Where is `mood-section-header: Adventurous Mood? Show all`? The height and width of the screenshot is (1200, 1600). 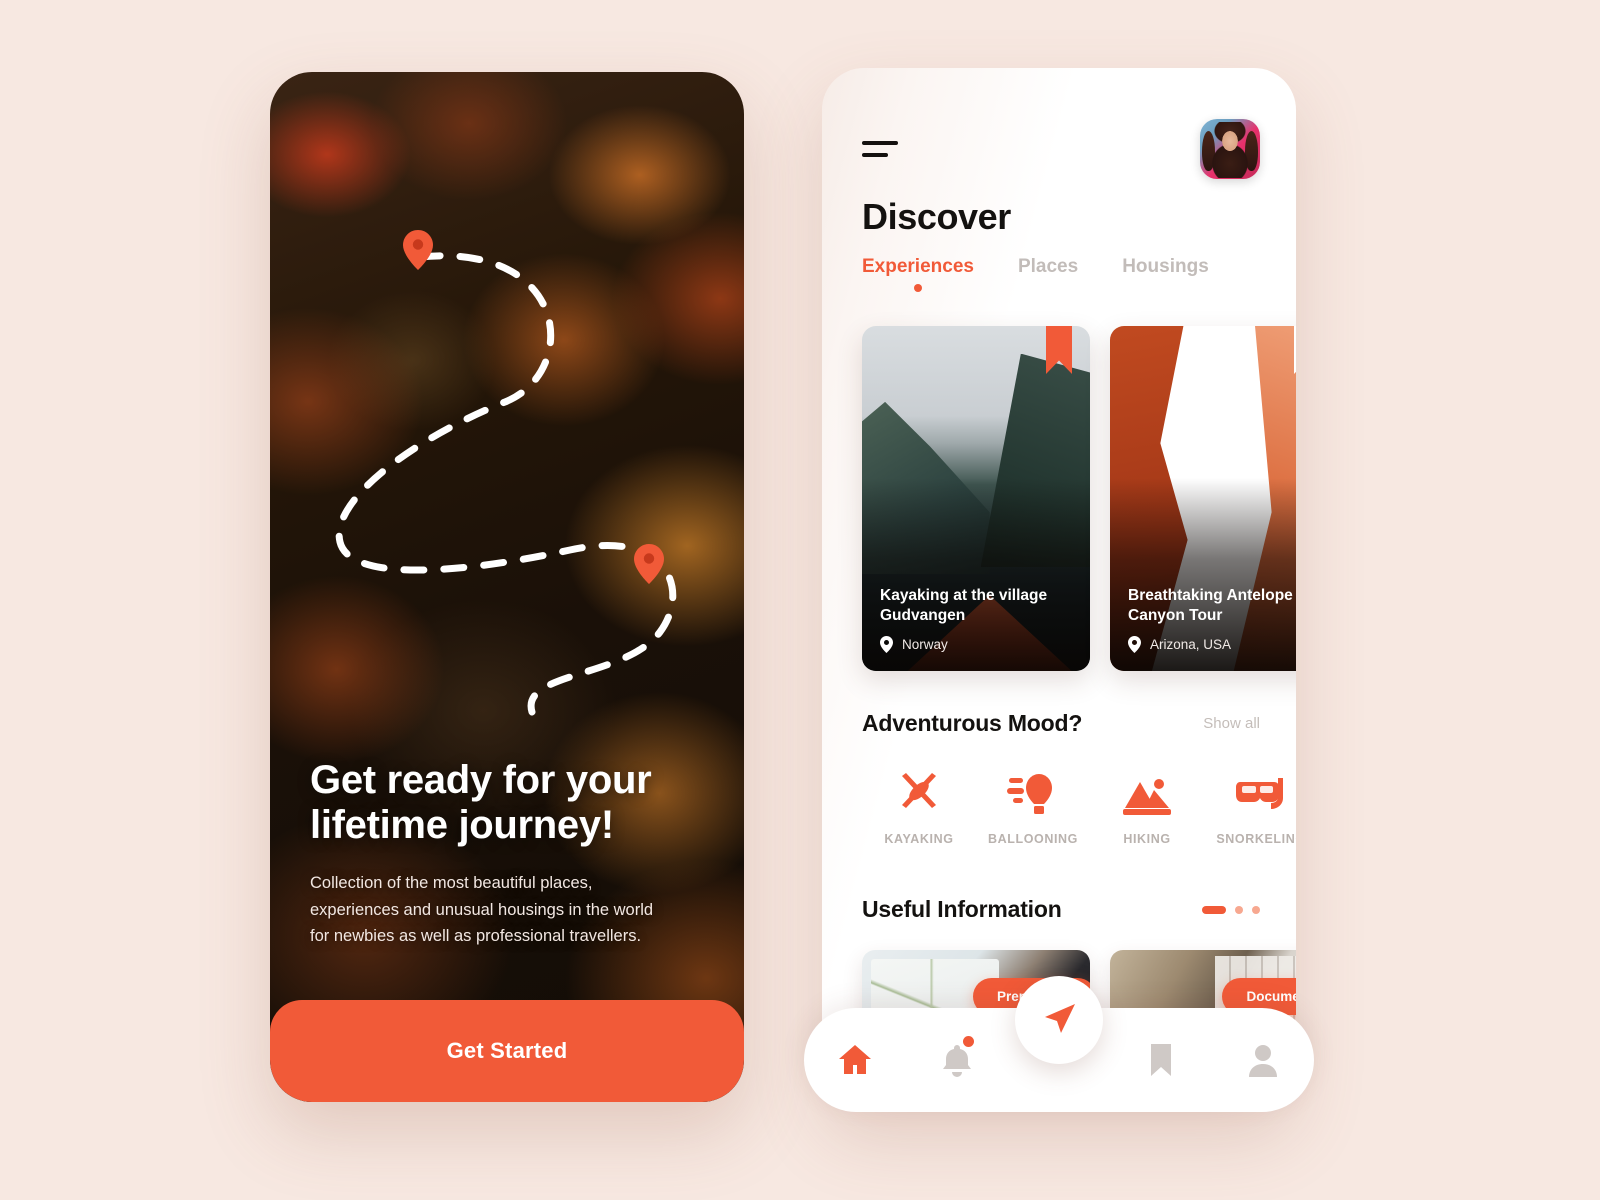
mood-section-header: Adventurous Mood? Show all is located at coordinates (1061, 723).